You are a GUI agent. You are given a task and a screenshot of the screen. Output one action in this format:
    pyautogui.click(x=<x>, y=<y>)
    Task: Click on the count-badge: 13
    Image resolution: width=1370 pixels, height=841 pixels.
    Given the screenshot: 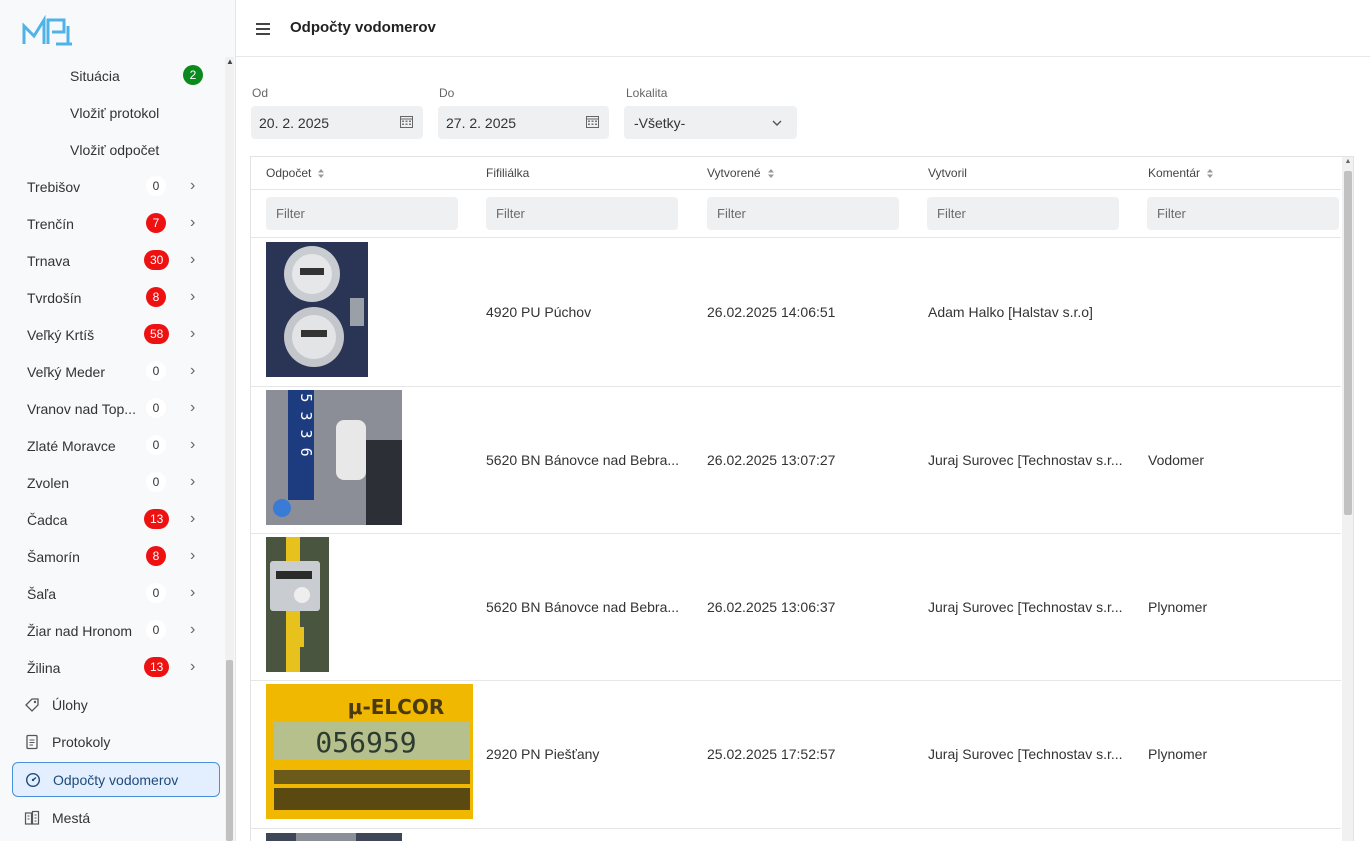 What is the action you would take?
    pyautogui.click(x=157, y=519)
    